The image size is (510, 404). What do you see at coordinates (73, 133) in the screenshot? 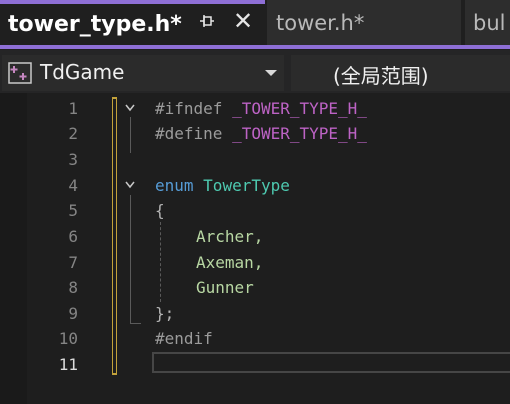
I see `line-number: 2` at bounding box center [73, 133].